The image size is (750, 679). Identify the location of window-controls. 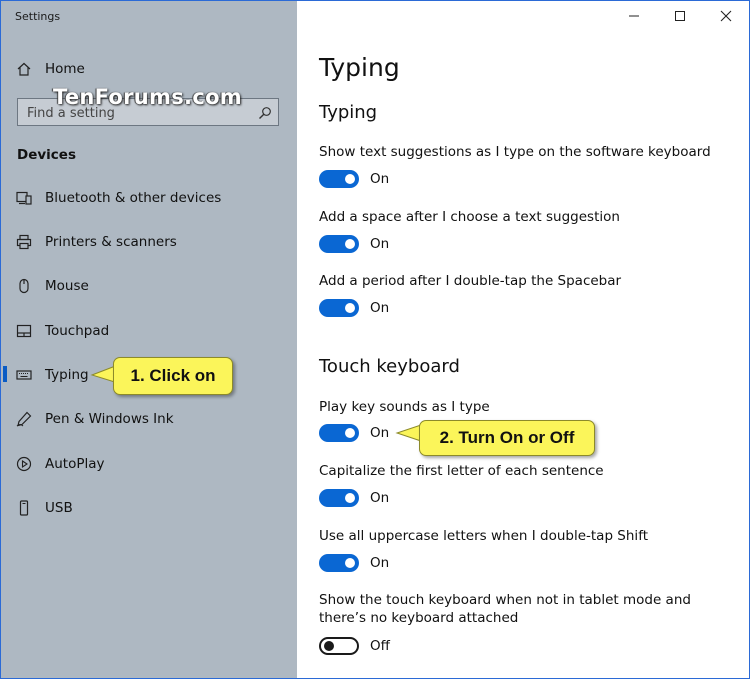
(680, 16).